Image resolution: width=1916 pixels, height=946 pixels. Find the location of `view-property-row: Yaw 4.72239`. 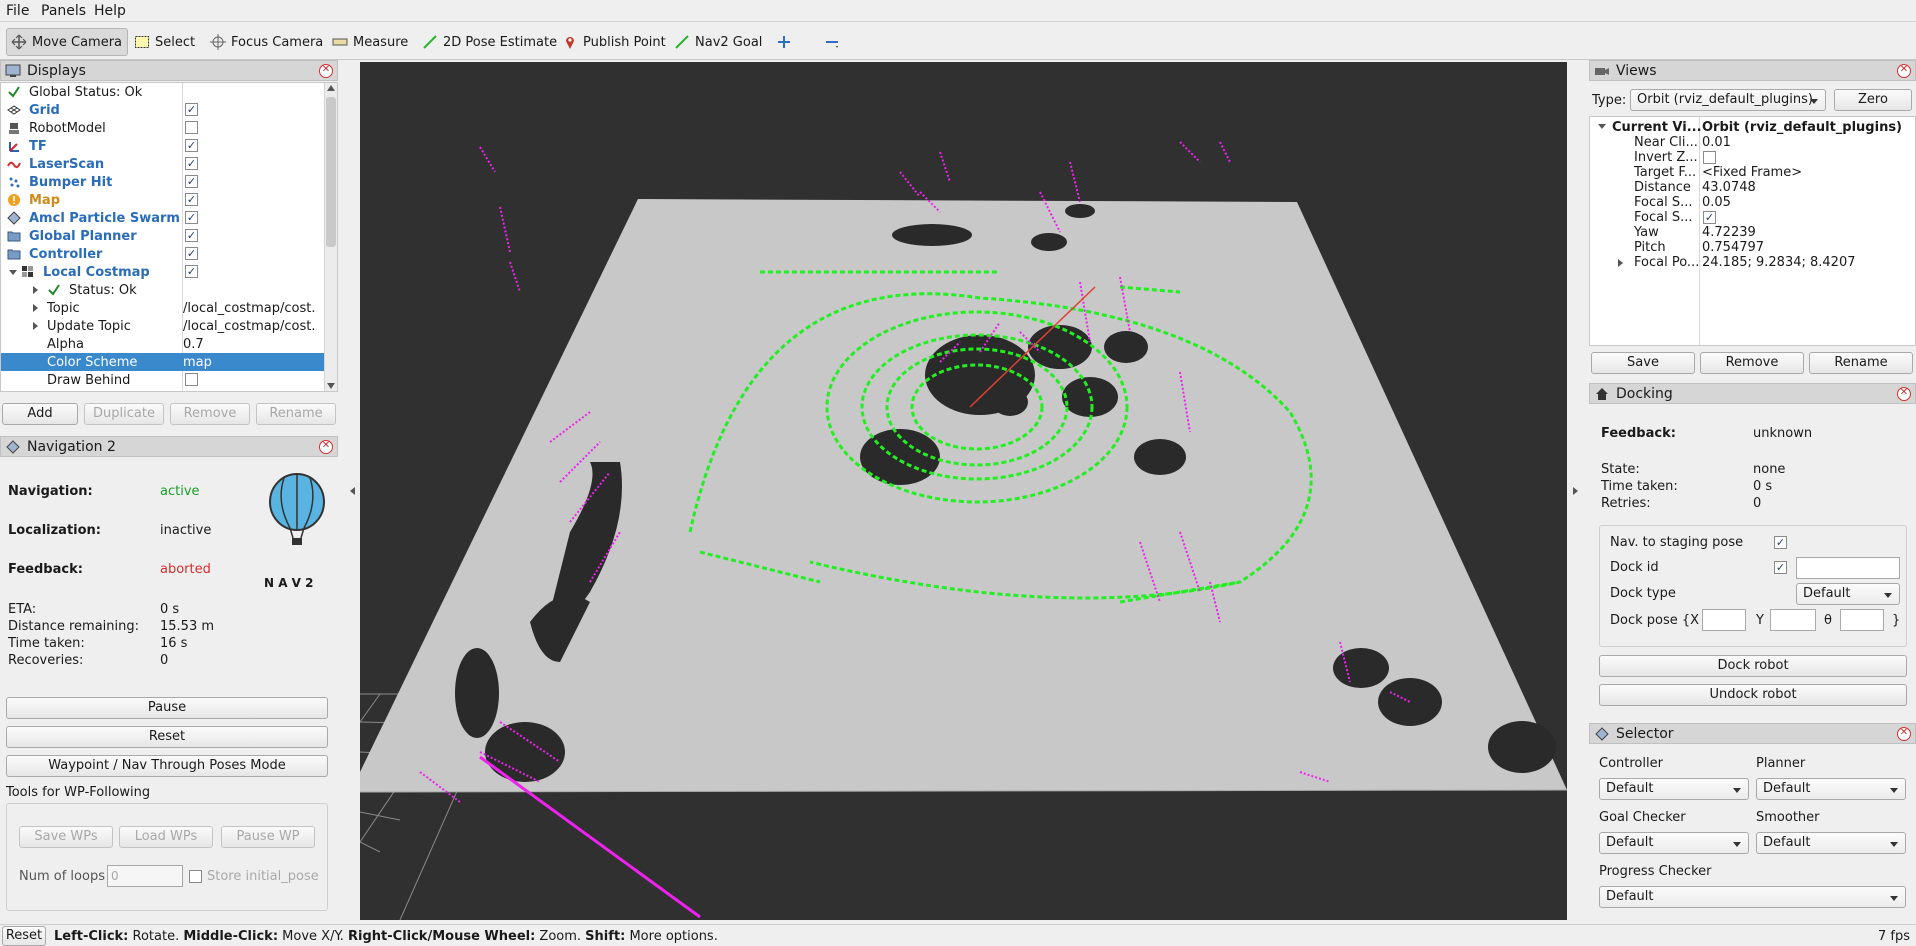

view-property-row: Yaw 4.72239 is located at coordinates (1752, 232).